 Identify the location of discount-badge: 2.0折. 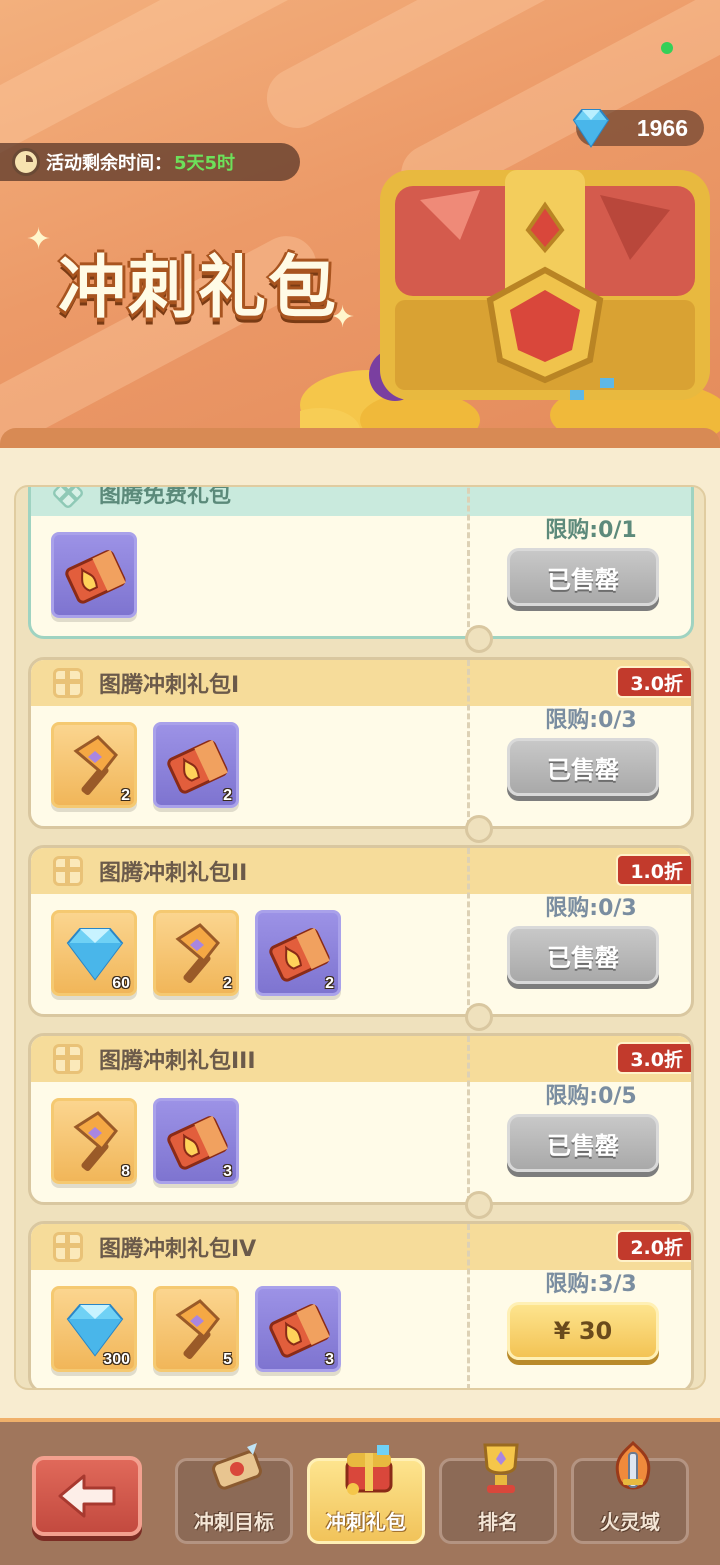
(653, 1246).